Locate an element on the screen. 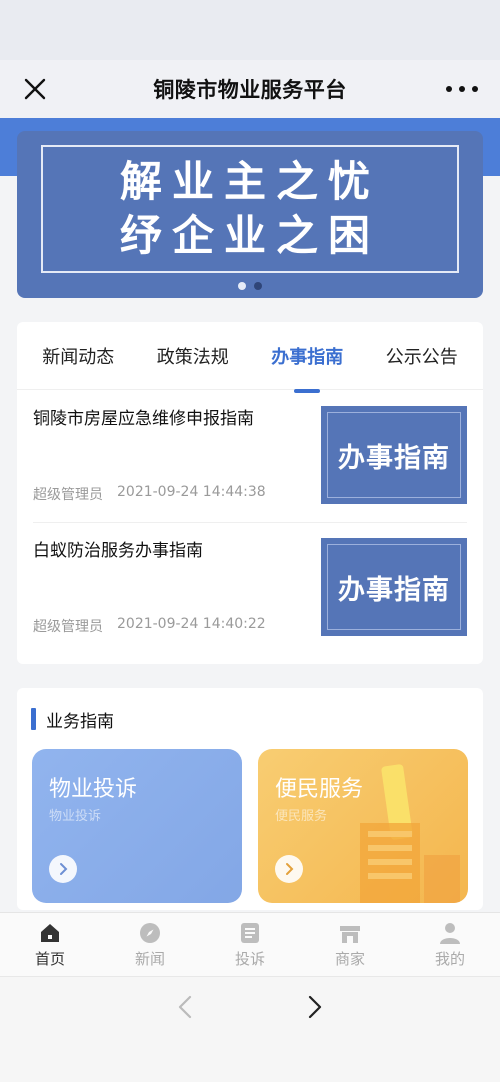 Image resolution: width=500 pixels, height=1082 pixels. browser-nav-bar is located at coordinates (250, 1029).